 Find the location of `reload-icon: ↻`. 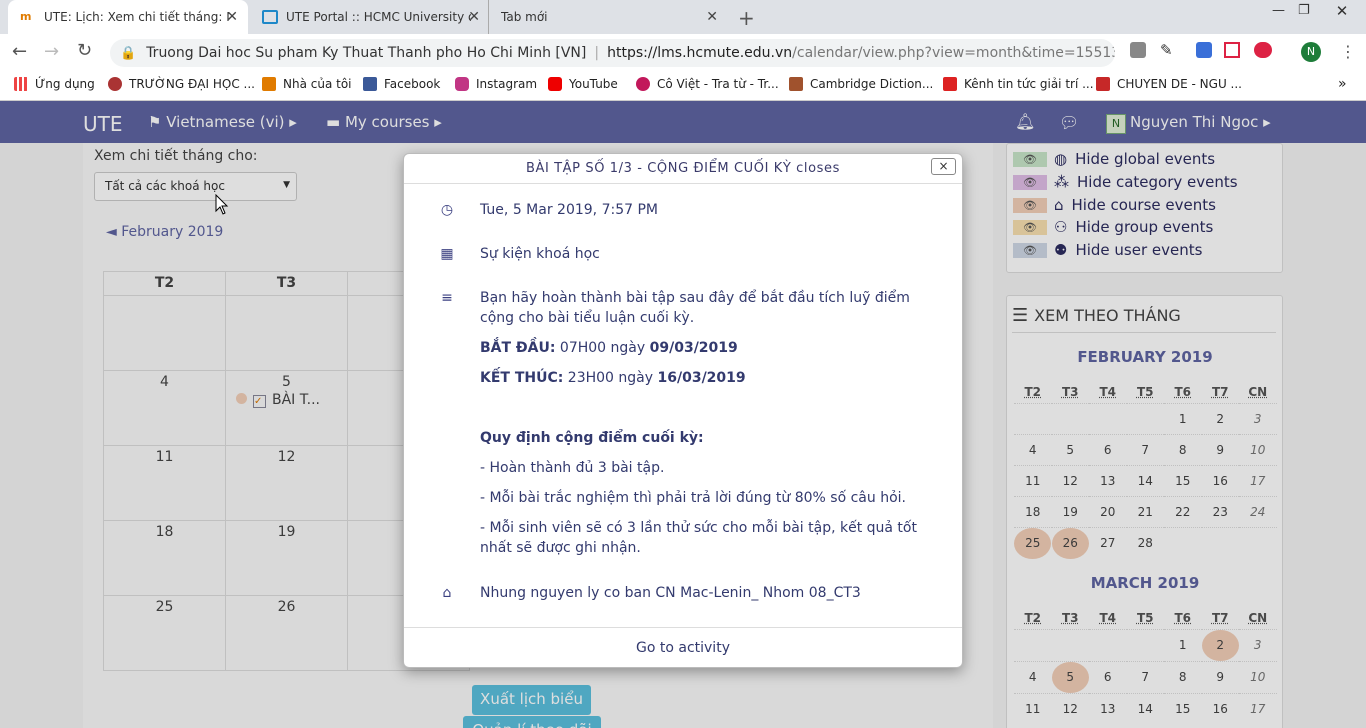

reload-icon: ↻ is located at coordinates (84, 50).